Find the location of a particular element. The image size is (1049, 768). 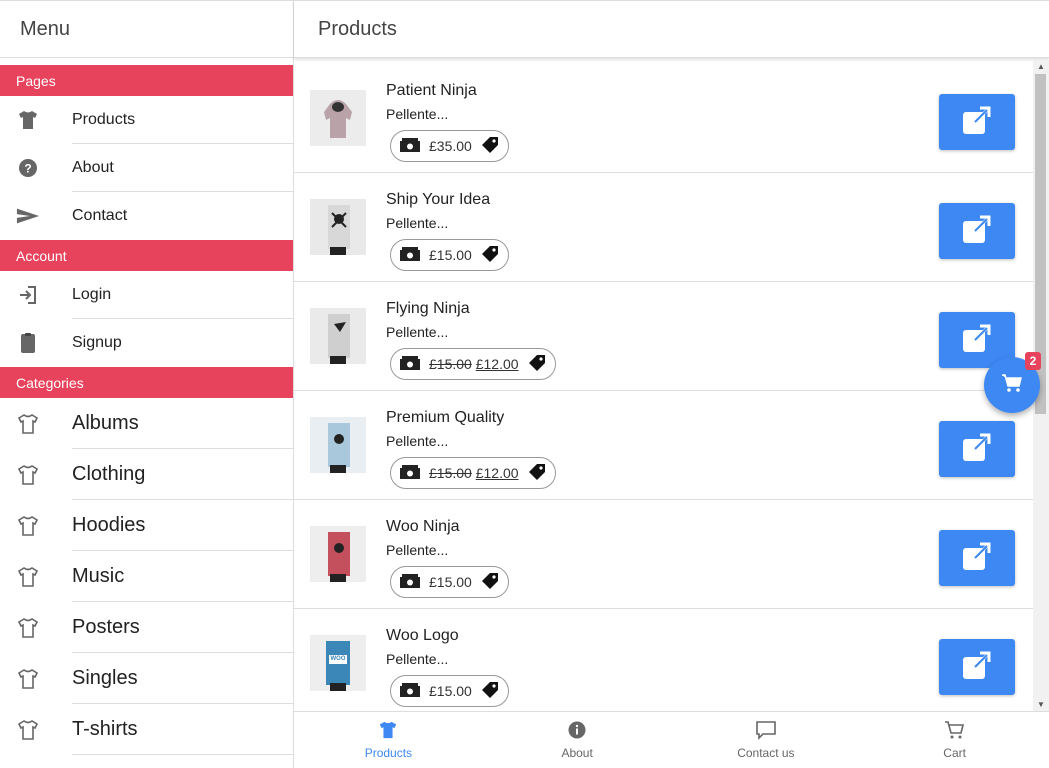

sidebar-item-login: Login is located at coordinates (146, 295).